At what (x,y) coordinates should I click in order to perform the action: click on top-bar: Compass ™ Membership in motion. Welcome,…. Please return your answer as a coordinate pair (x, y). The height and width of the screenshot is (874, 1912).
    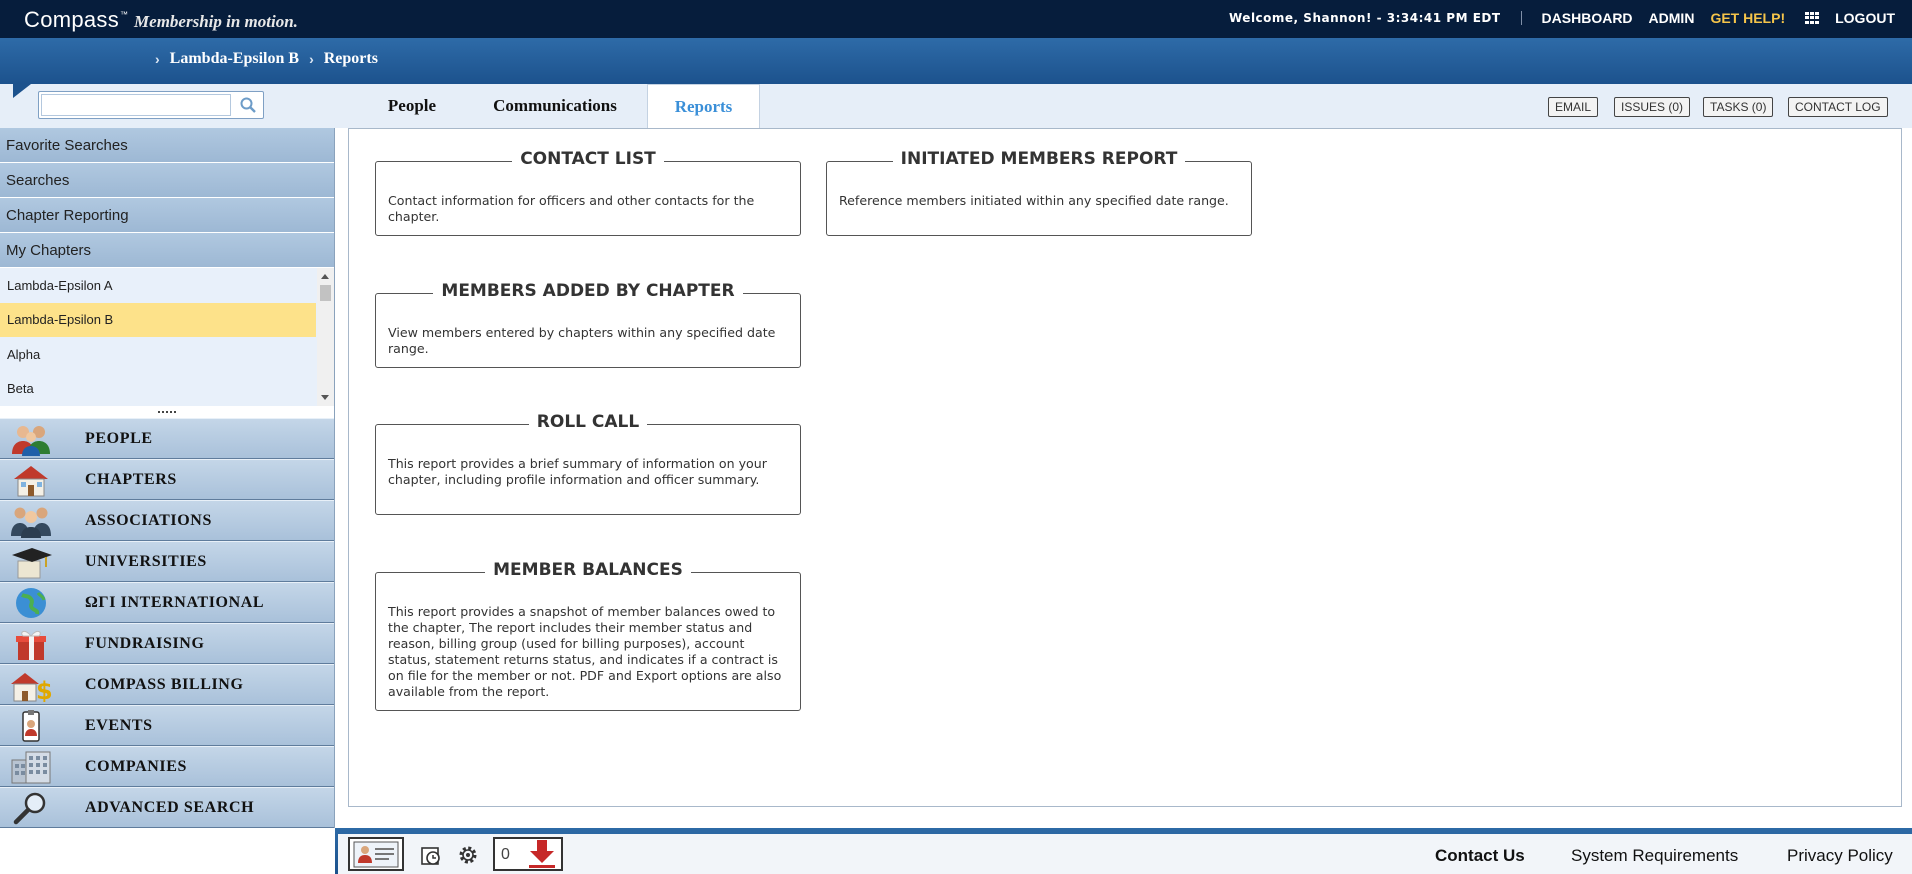
    Looking at the image, I should click on (956, 19).